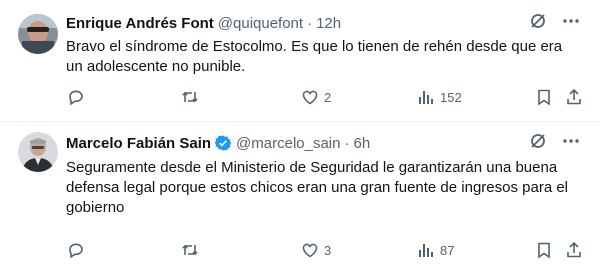 This screenshot has width=600, height=272. I want to click on tweet-header: Marcelo Fabián Sain @marcelo_sain · 6h, so click(327, 143).